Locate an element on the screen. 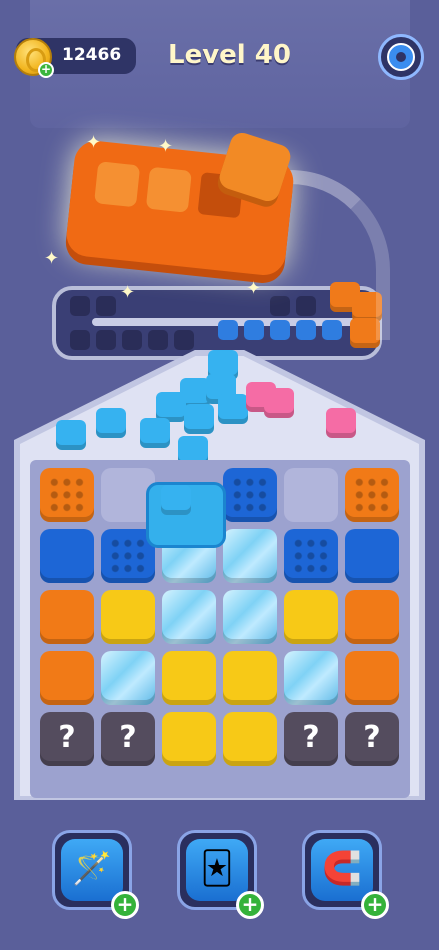 This screenshot has width=439, height=950. jester-hat-icon: 🃏 is located at coordinates (217, 868).